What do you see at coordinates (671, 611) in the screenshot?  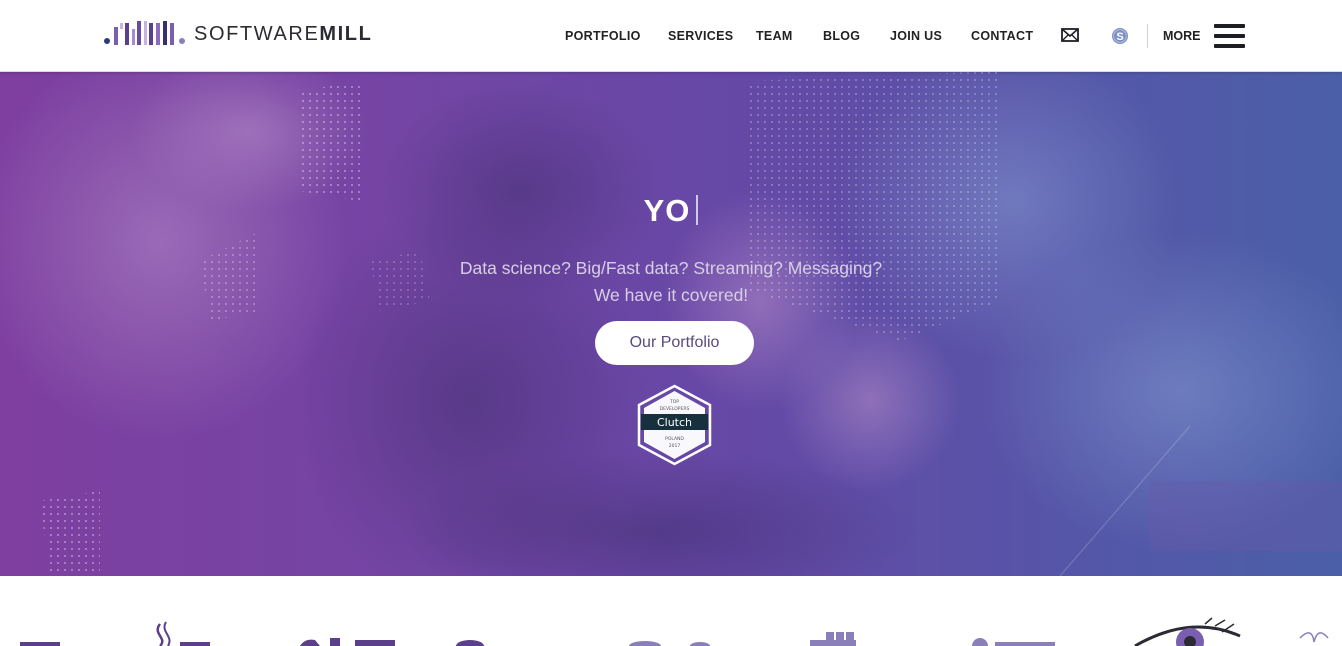 I see `tech-logos-strip` at bounding box center [671, 611].